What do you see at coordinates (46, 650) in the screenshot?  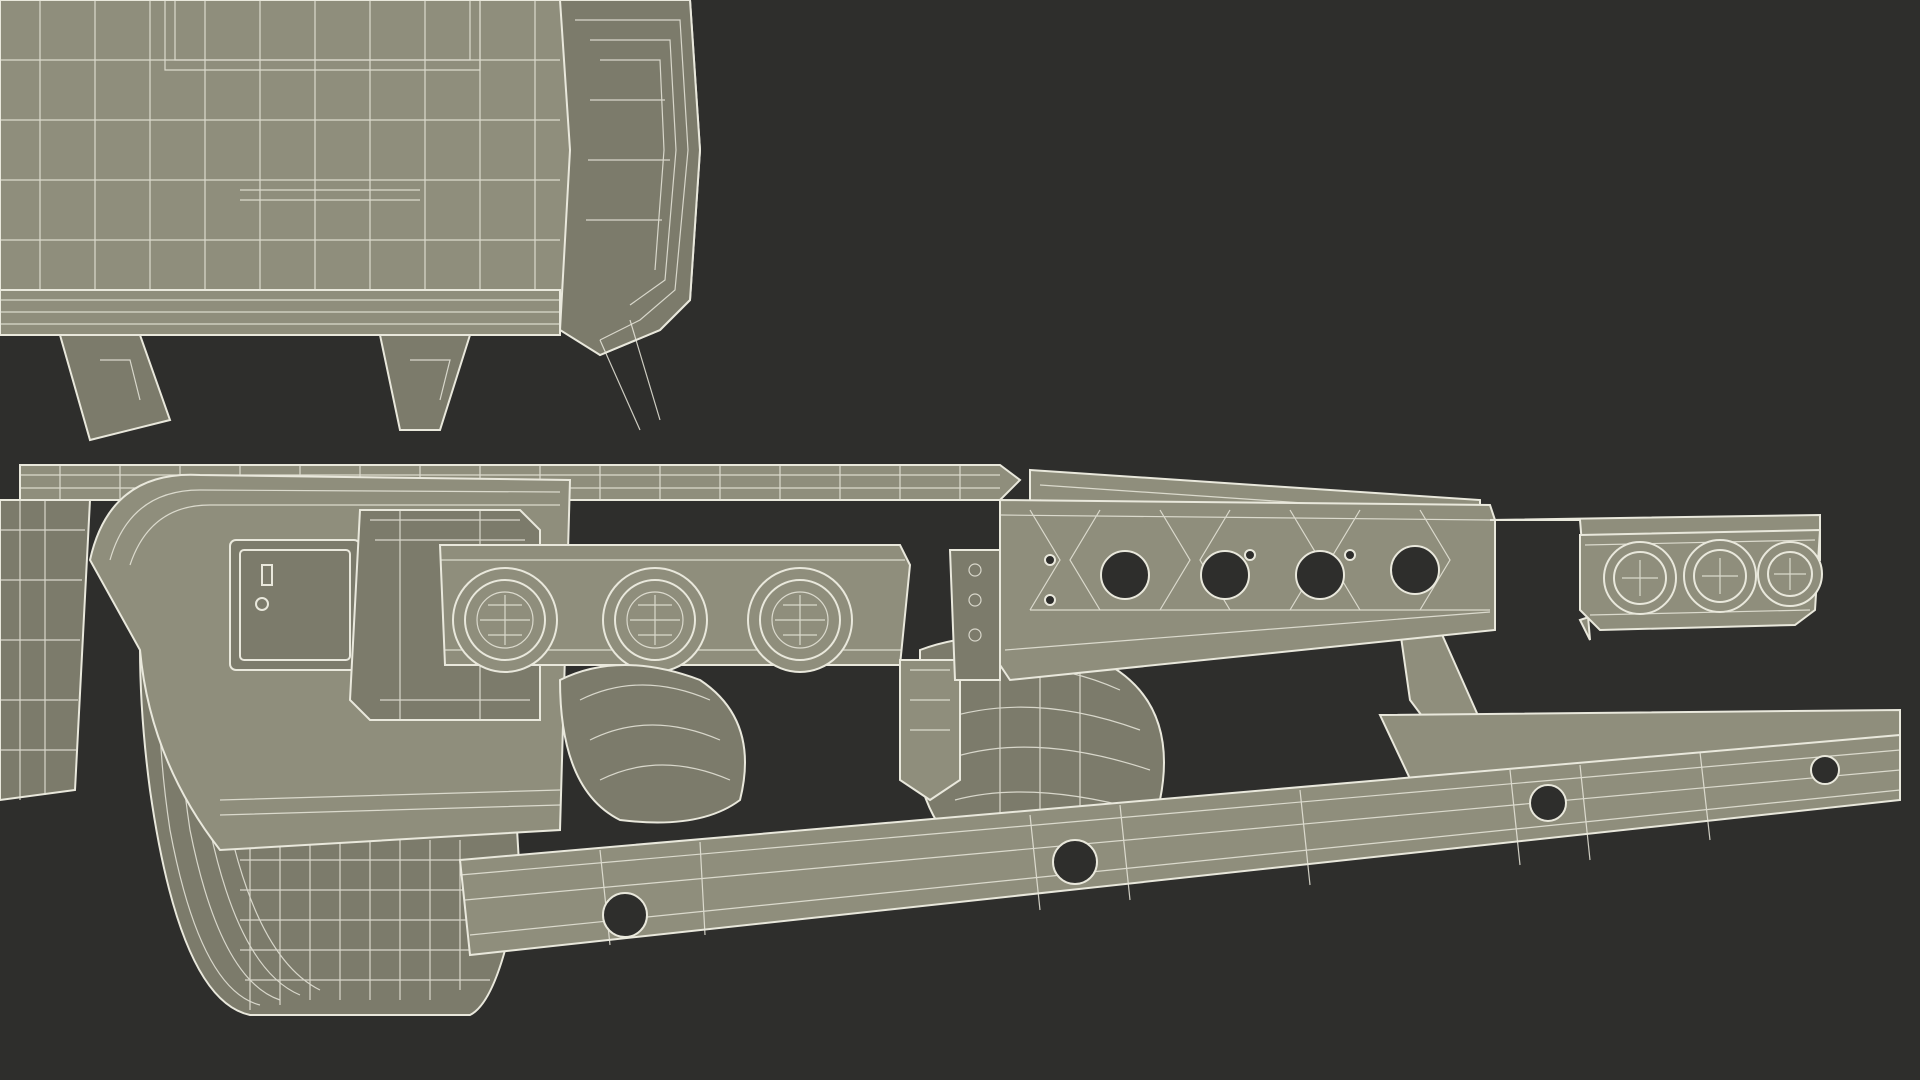 I see `side-box` at bounding box center [46, 650].